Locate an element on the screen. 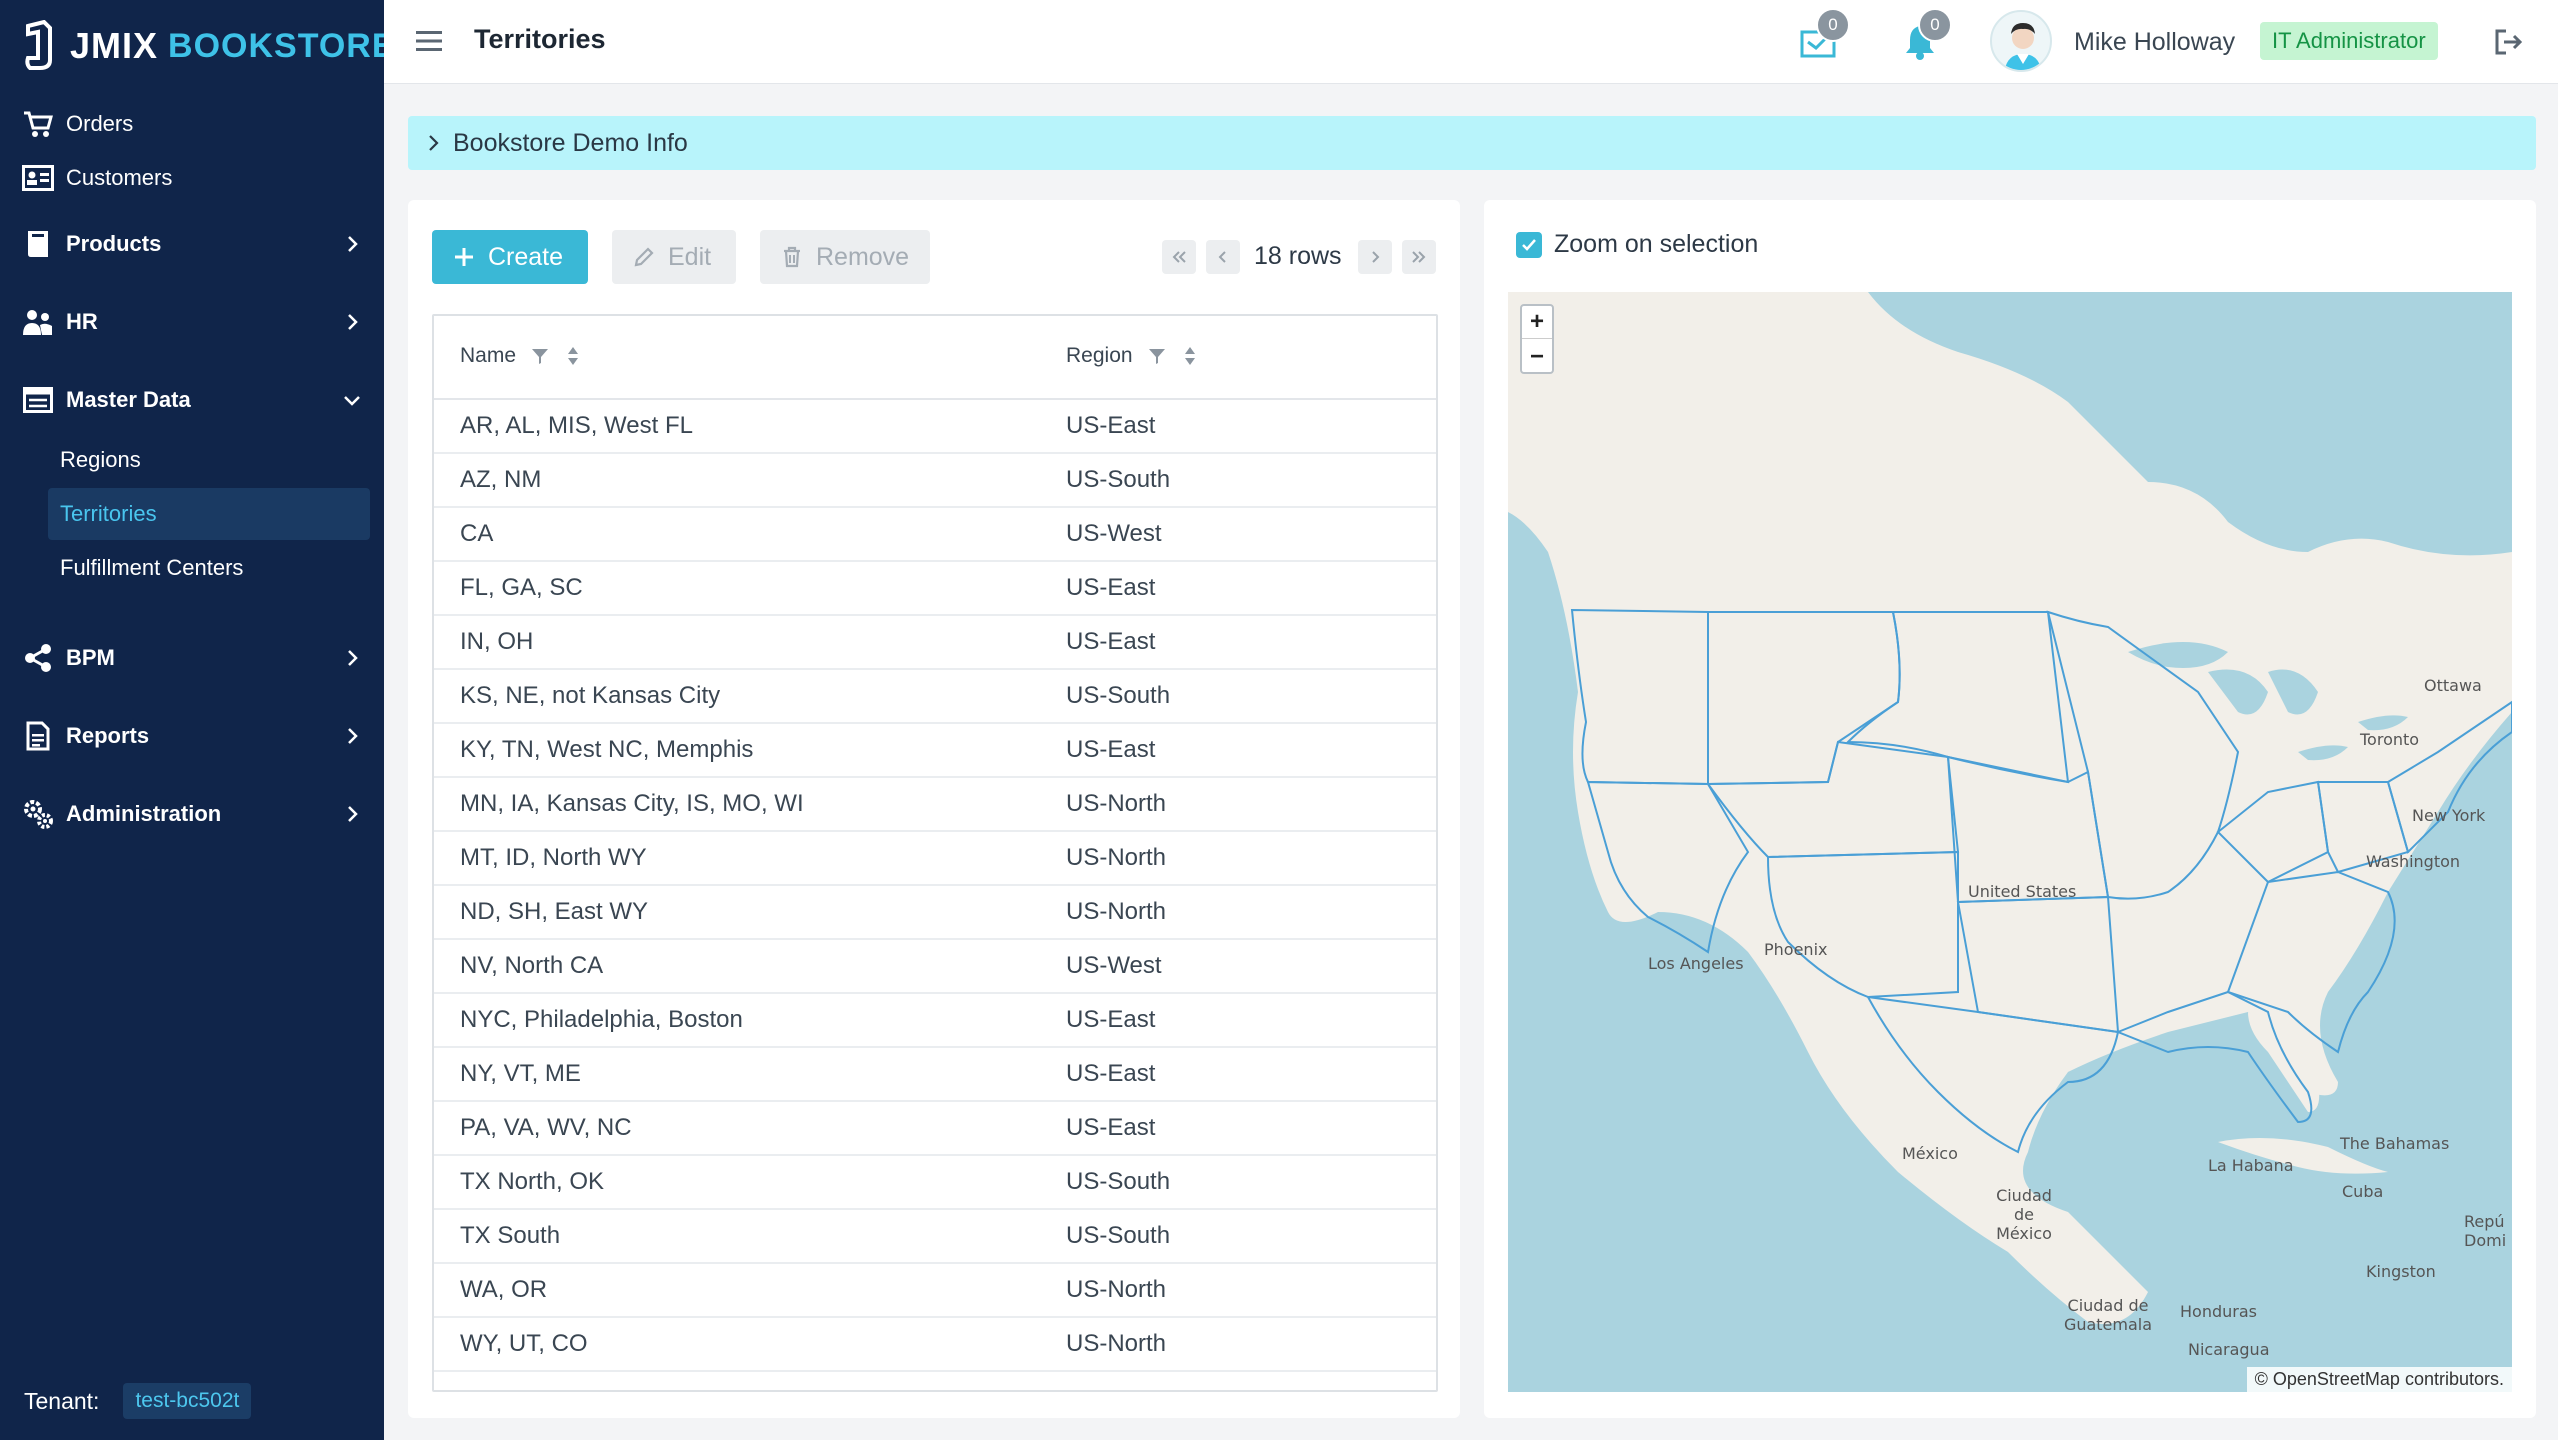  jmix-logo-icon is located at coordinates (38, 45).